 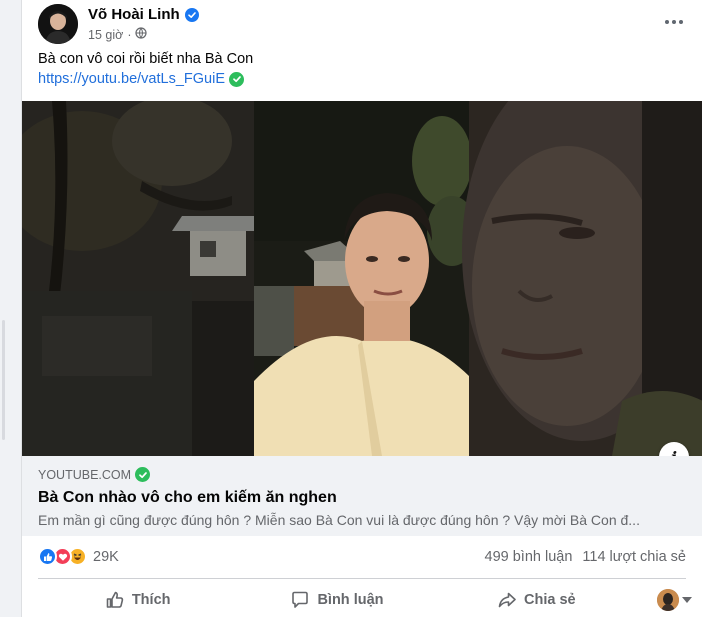 I want to click on author-avatar, so click(x=58, y=24).